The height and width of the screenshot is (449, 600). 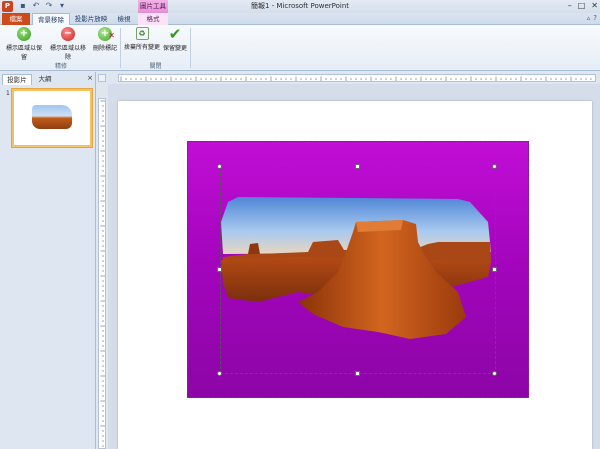 What do you see at coordinates (124, 19) in the screenshot?
I see `tab-view: 檢視` at bounding box center [124, 19].